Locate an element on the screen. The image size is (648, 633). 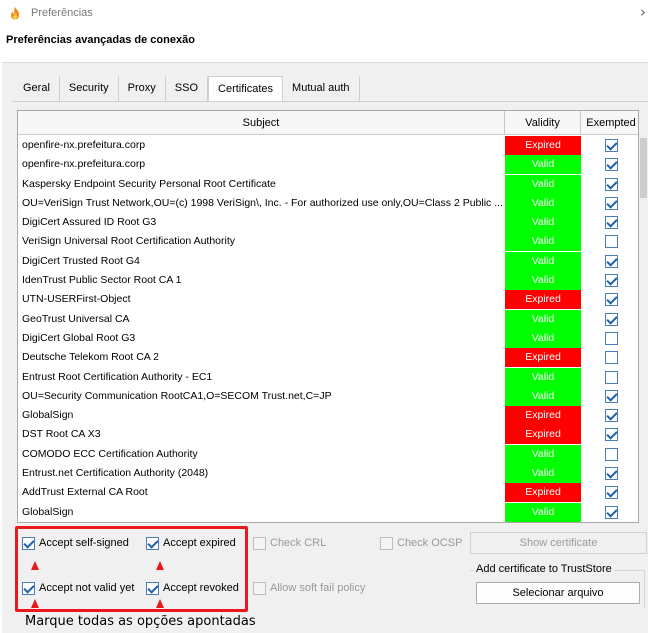
table-row: GlobalSign Valid is located at coordinates (328, 512).